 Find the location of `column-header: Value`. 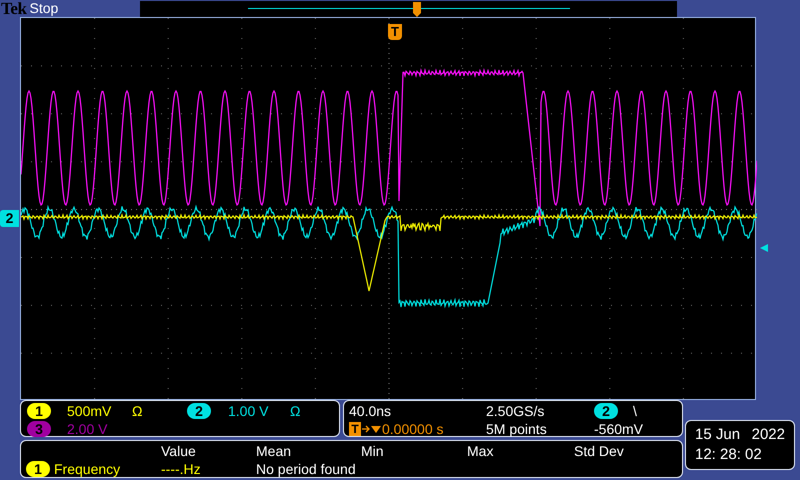

column-header: Value is located at coordinates (179, 451).